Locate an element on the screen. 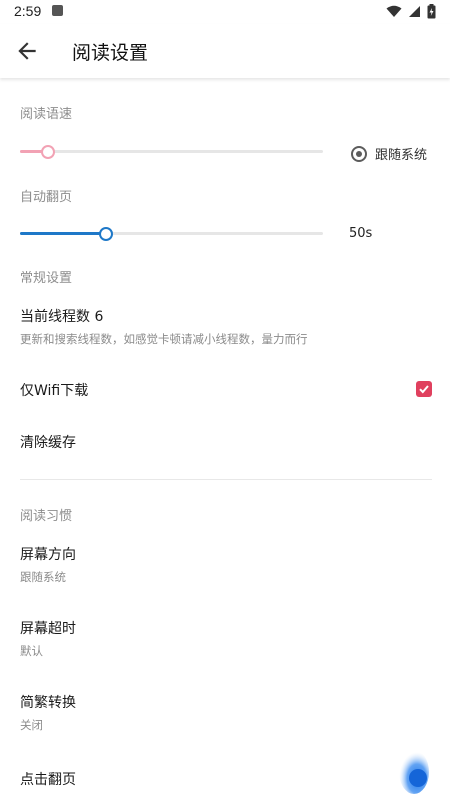 The height and width of the screenshot is (800, 450). screen-orientation-summary: 跟随系统 is located at coordinates (43, 577).